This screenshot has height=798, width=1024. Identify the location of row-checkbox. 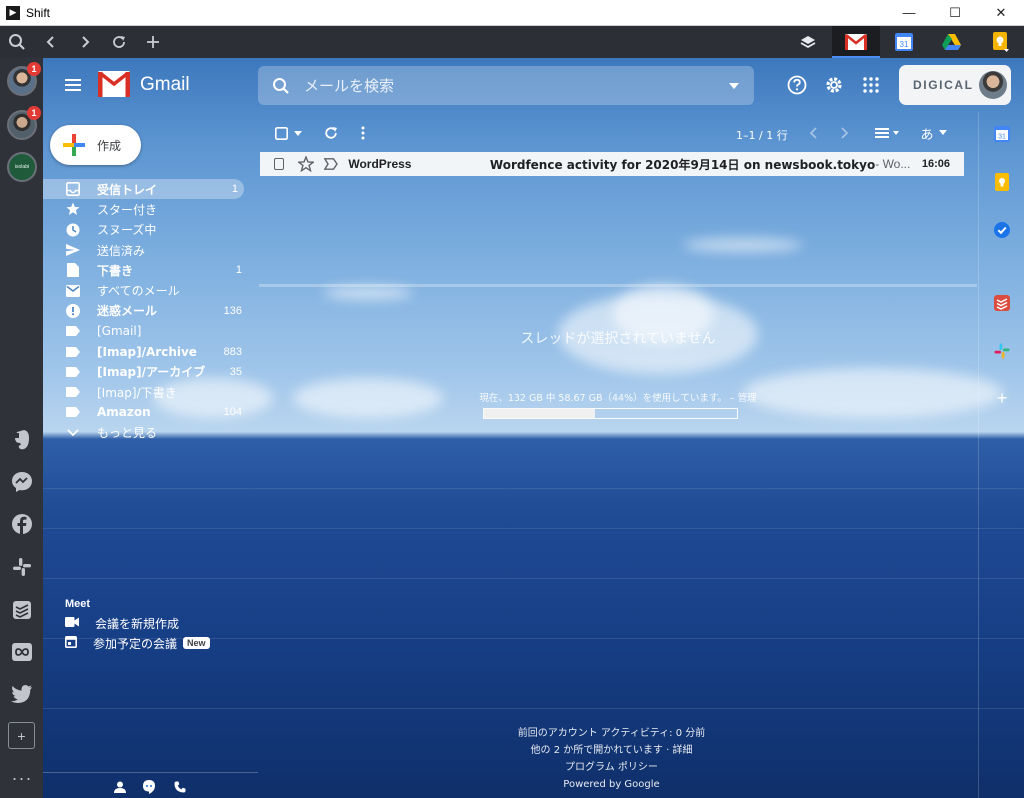
(279, 164).